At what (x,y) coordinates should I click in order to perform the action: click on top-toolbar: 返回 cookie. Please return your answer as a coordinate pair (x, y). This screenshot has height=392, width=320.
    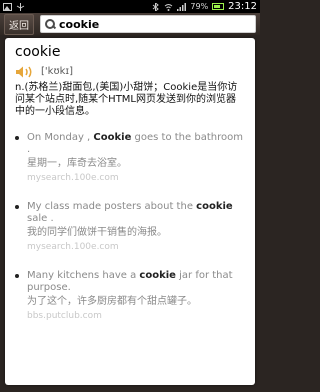
    Looking at the image, I should click on (130, 24).